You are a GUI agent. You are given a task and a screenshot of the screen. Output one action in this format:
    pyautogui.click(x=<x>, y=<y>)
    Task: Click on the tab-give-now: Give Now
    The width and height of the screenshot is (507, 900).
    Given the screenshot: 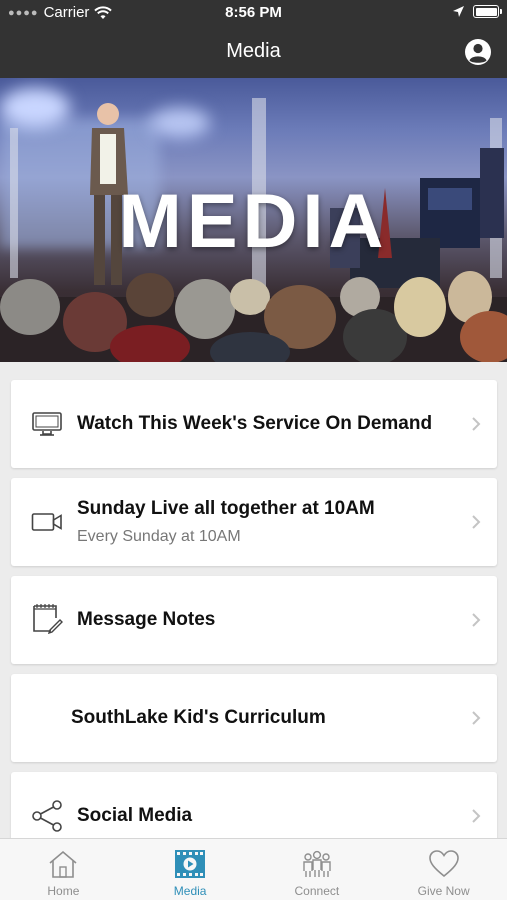 What is the action you would take?
    pyautogui.click(x=443, y=869)
    